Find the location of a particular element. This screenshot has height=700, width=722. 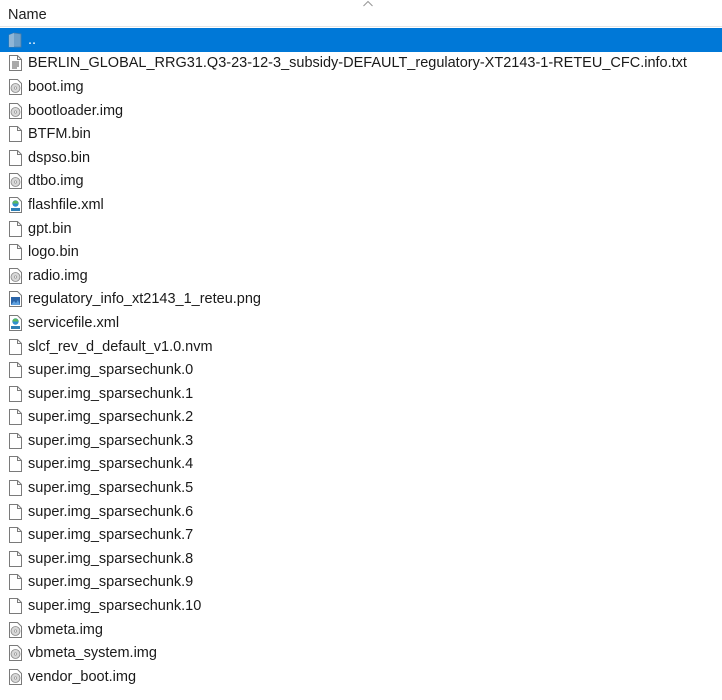

file-row: dtbo.img is located at coordinates (361, 182).